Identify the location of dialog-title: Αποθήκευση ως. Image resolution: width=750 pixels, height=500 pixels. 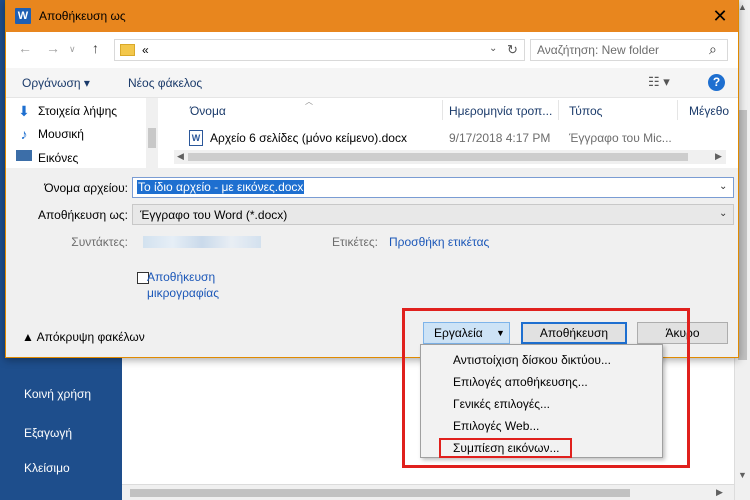
(82, 16).